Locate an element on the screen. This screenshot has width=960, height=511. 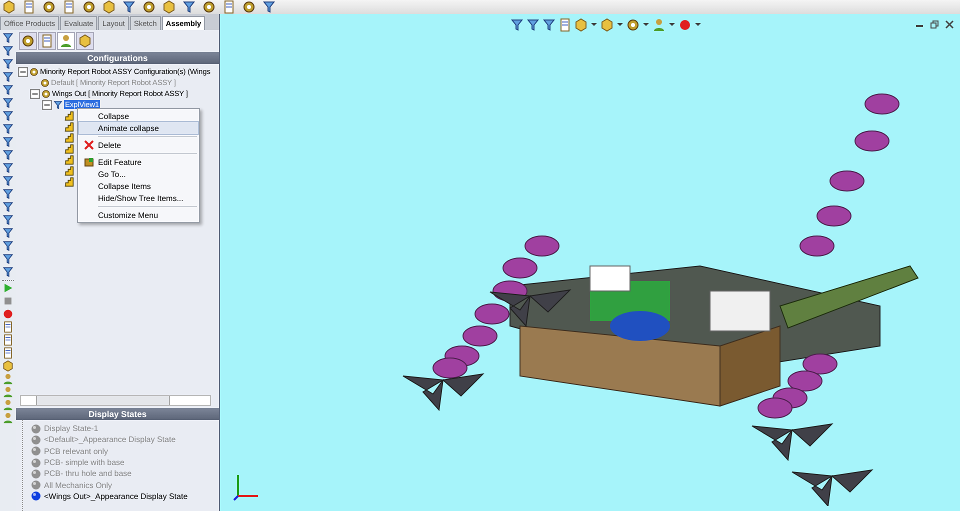
panel-header: Display States is located at coordinates (117, 414).